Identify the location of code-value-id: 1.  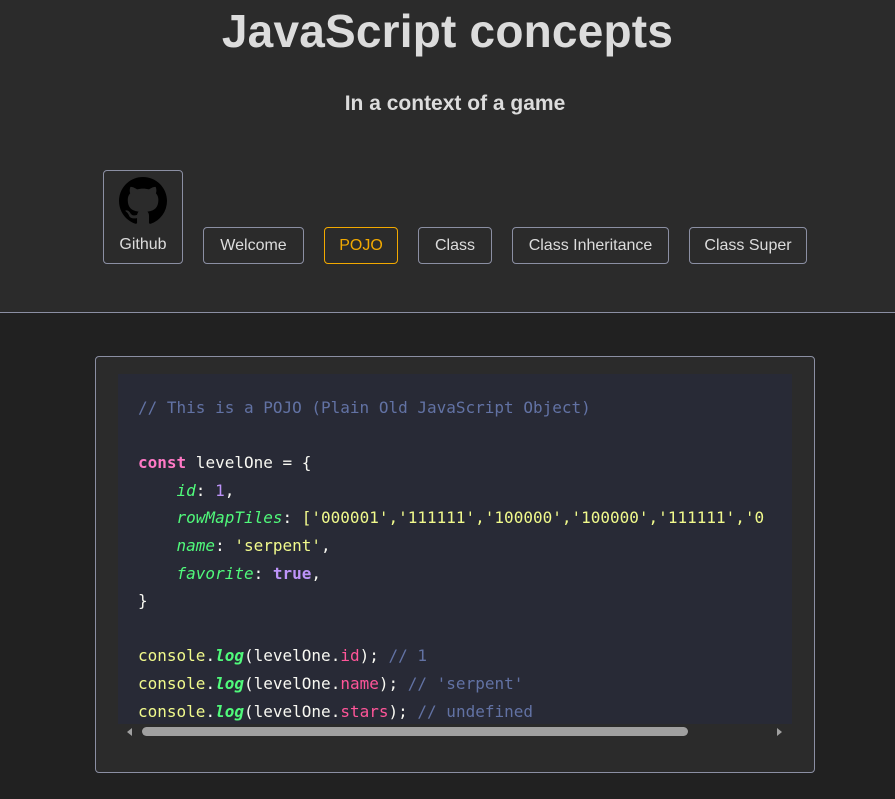
(220, 490).